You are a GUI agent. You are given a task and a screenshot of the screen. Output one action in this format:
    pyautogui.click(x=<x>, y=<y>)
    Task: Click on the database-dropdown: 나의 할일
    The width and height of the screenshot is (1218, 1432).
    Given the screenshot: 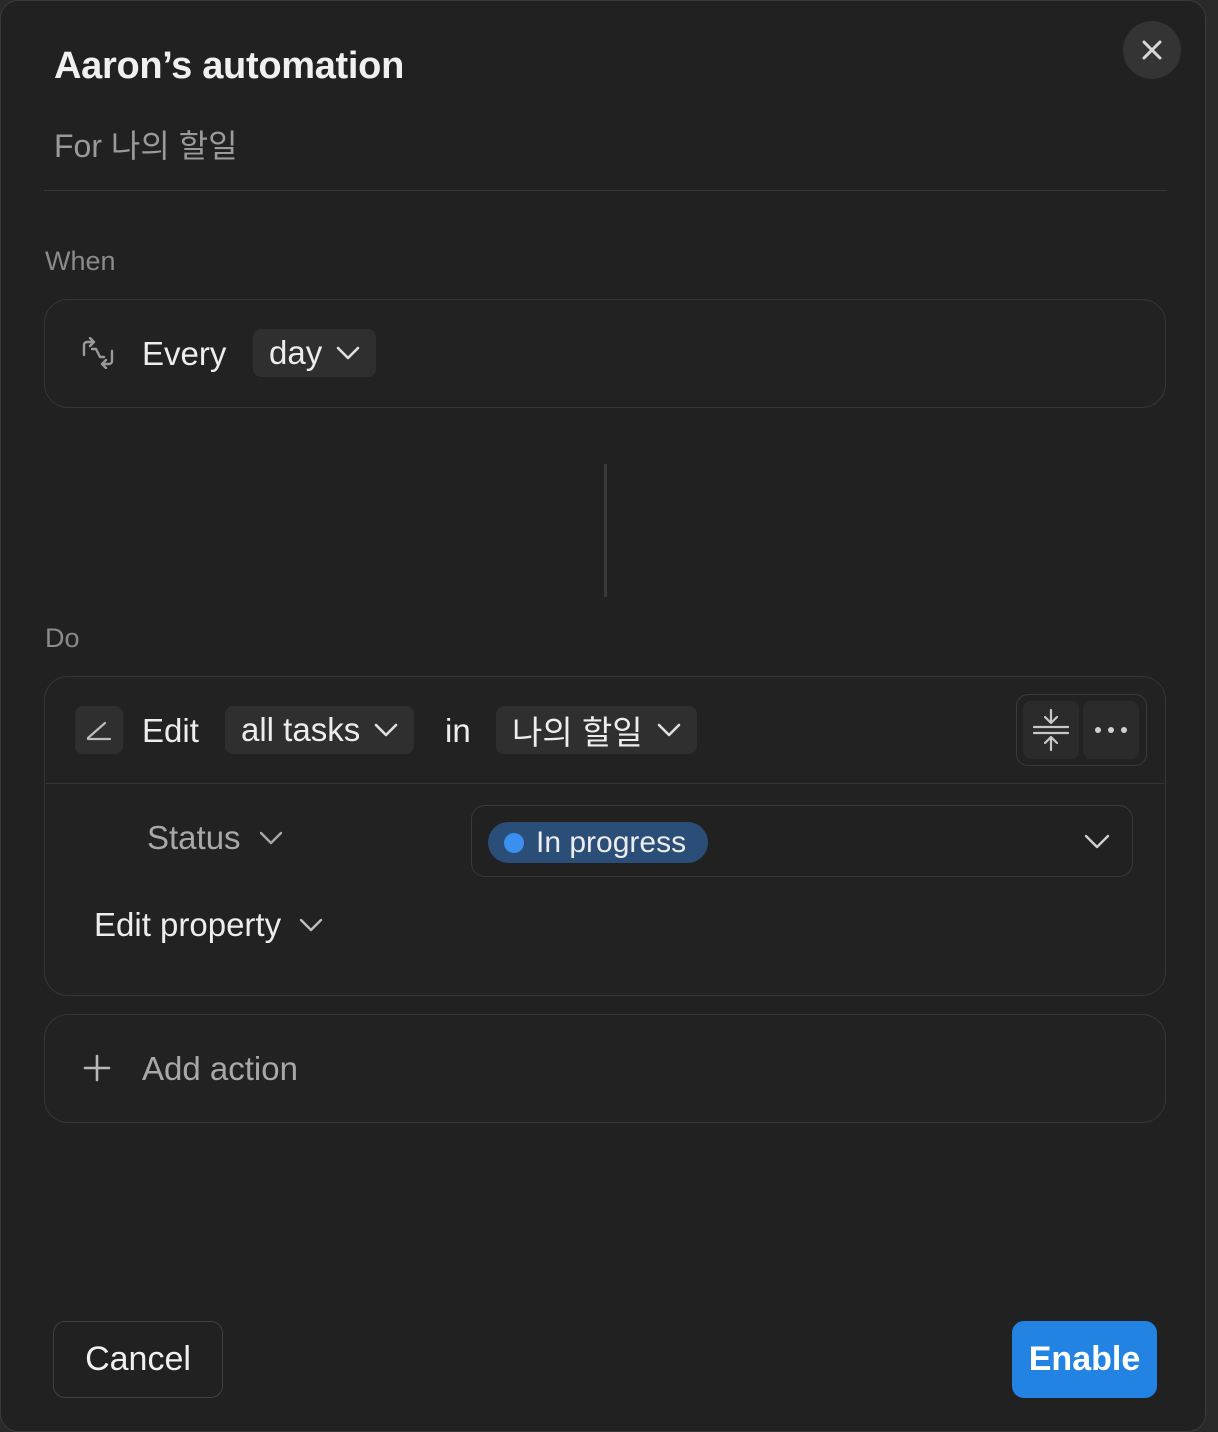 What is the action you would take?
    pyautogui.click(x=596, y=730)
    